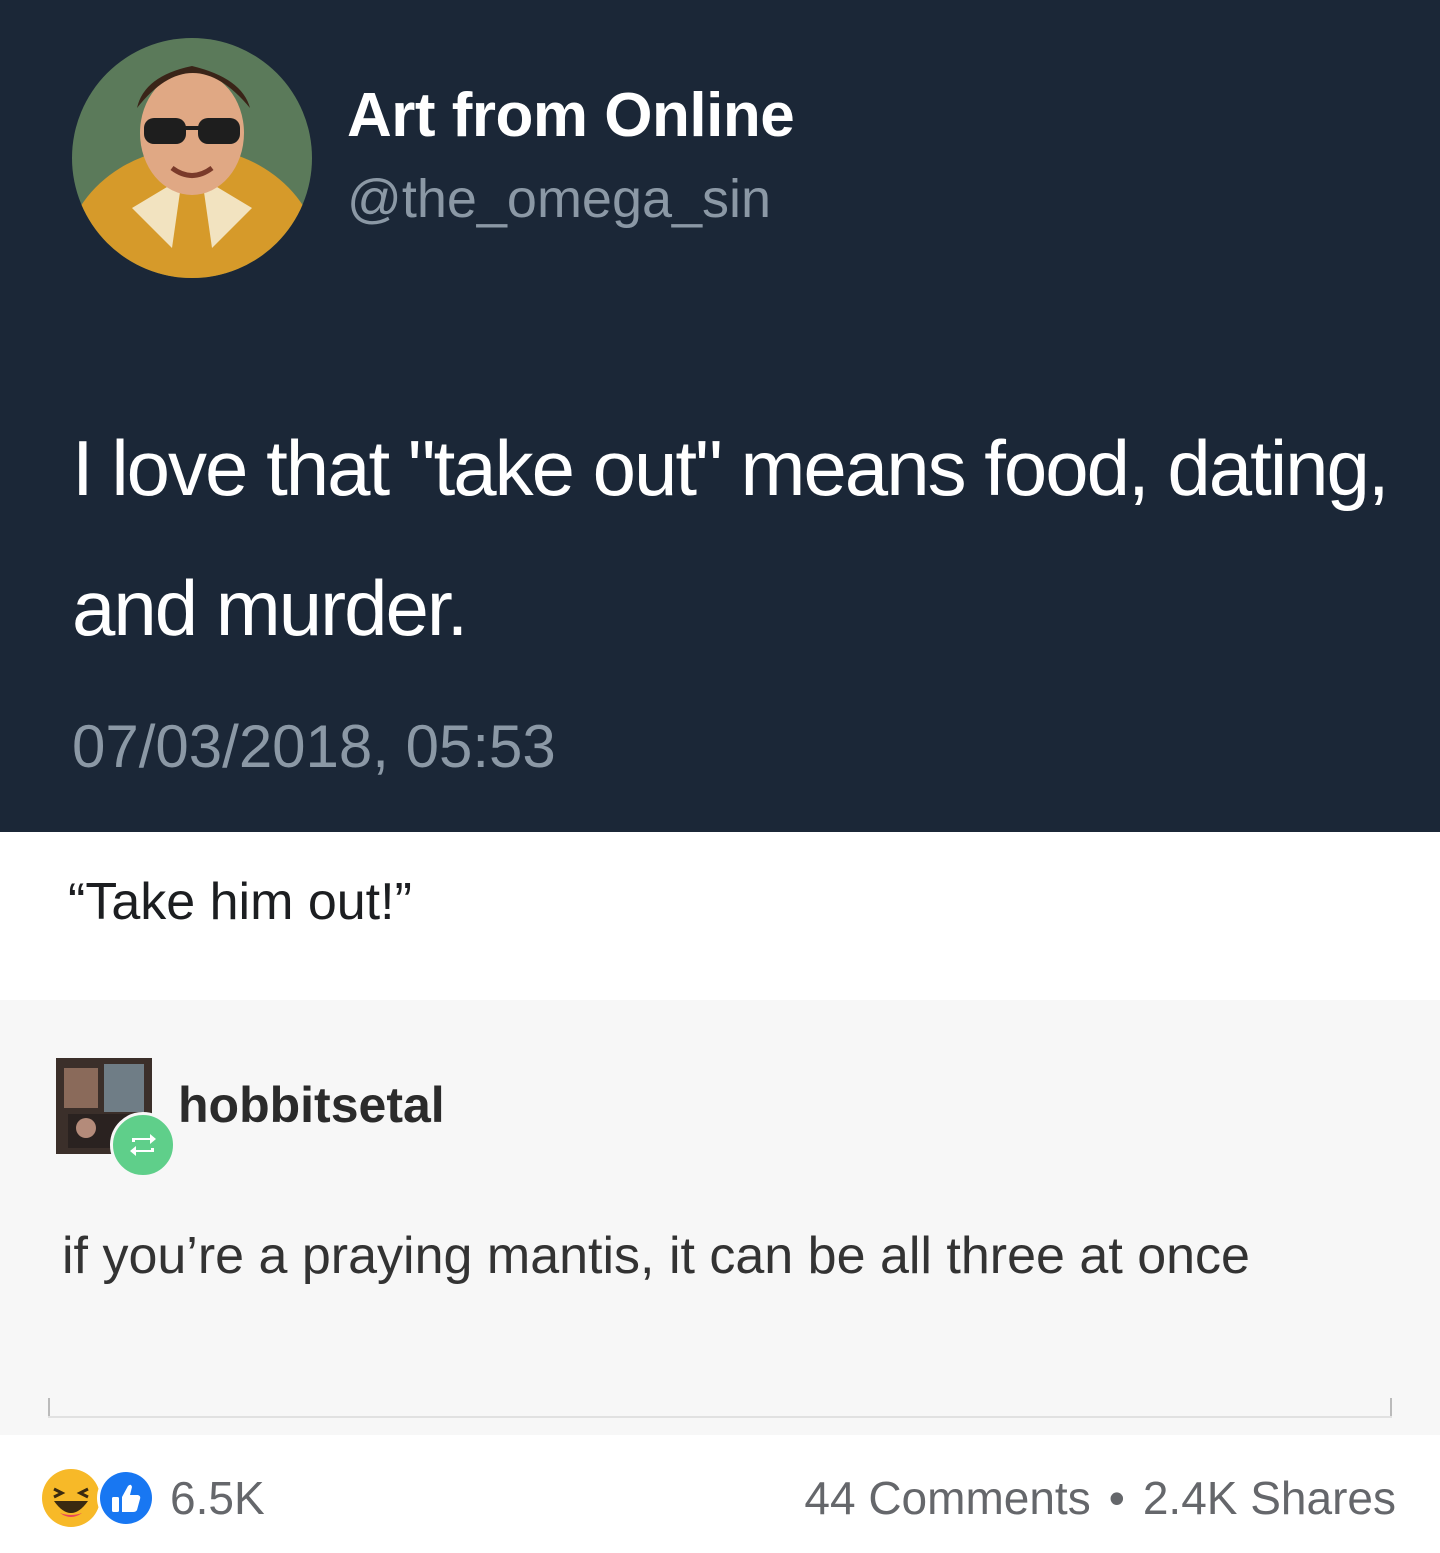 This screenshot has height=1553, width=1440. I want to click on reply-divider, so click(720, 1417).